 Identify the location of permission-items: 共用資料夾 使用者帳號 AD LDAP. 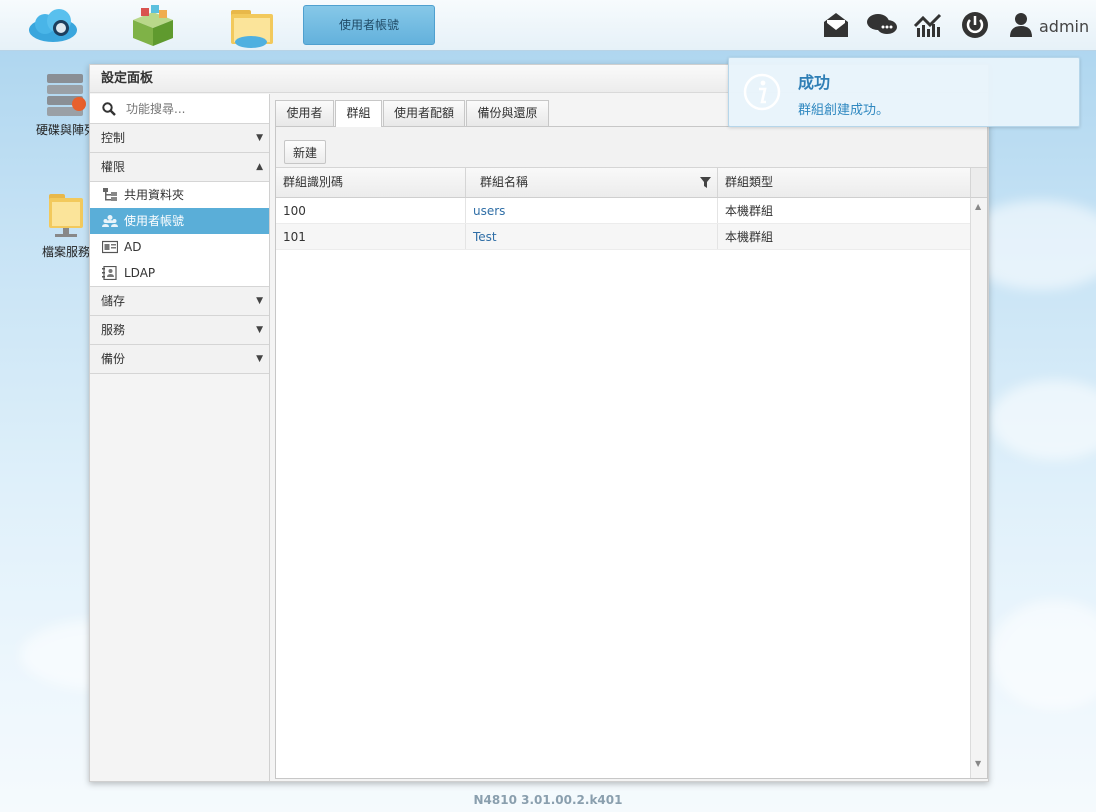
(179, 234).